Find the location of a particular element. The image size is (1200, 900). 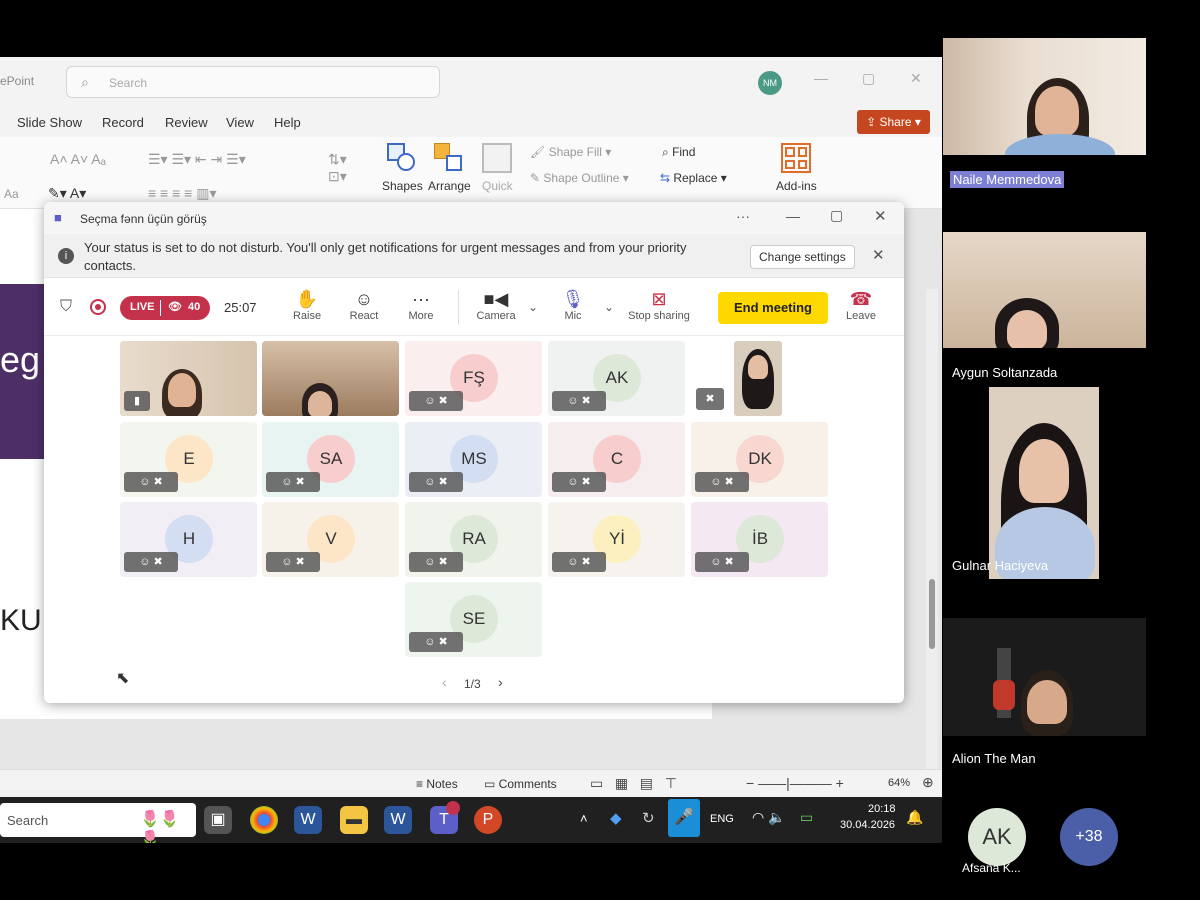

participant-avatar: AK is located at coordinates (997, 837).